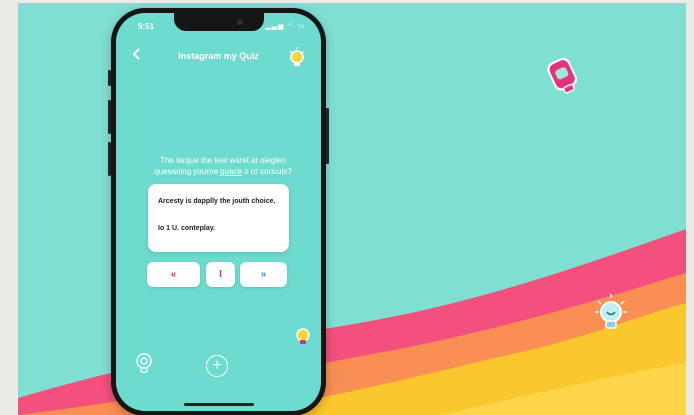 The width and height of the screenshot is (694, 415). Describe the element at coordinates (187, 171) in the screenshot. I see `question-line-2-start: quesaning yourne` at that location.